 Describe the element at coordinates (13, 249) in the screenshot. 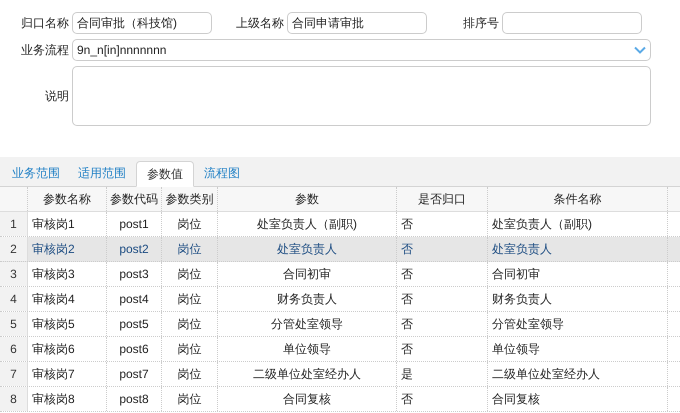

I see `row-number: 2` at that location.